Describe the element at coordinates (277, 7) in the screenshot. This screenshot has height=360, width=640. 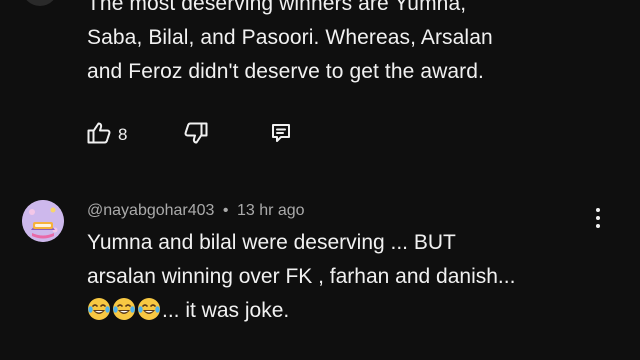
I see `comment-text-line: The most deserving winners are Yumna,` at that location.